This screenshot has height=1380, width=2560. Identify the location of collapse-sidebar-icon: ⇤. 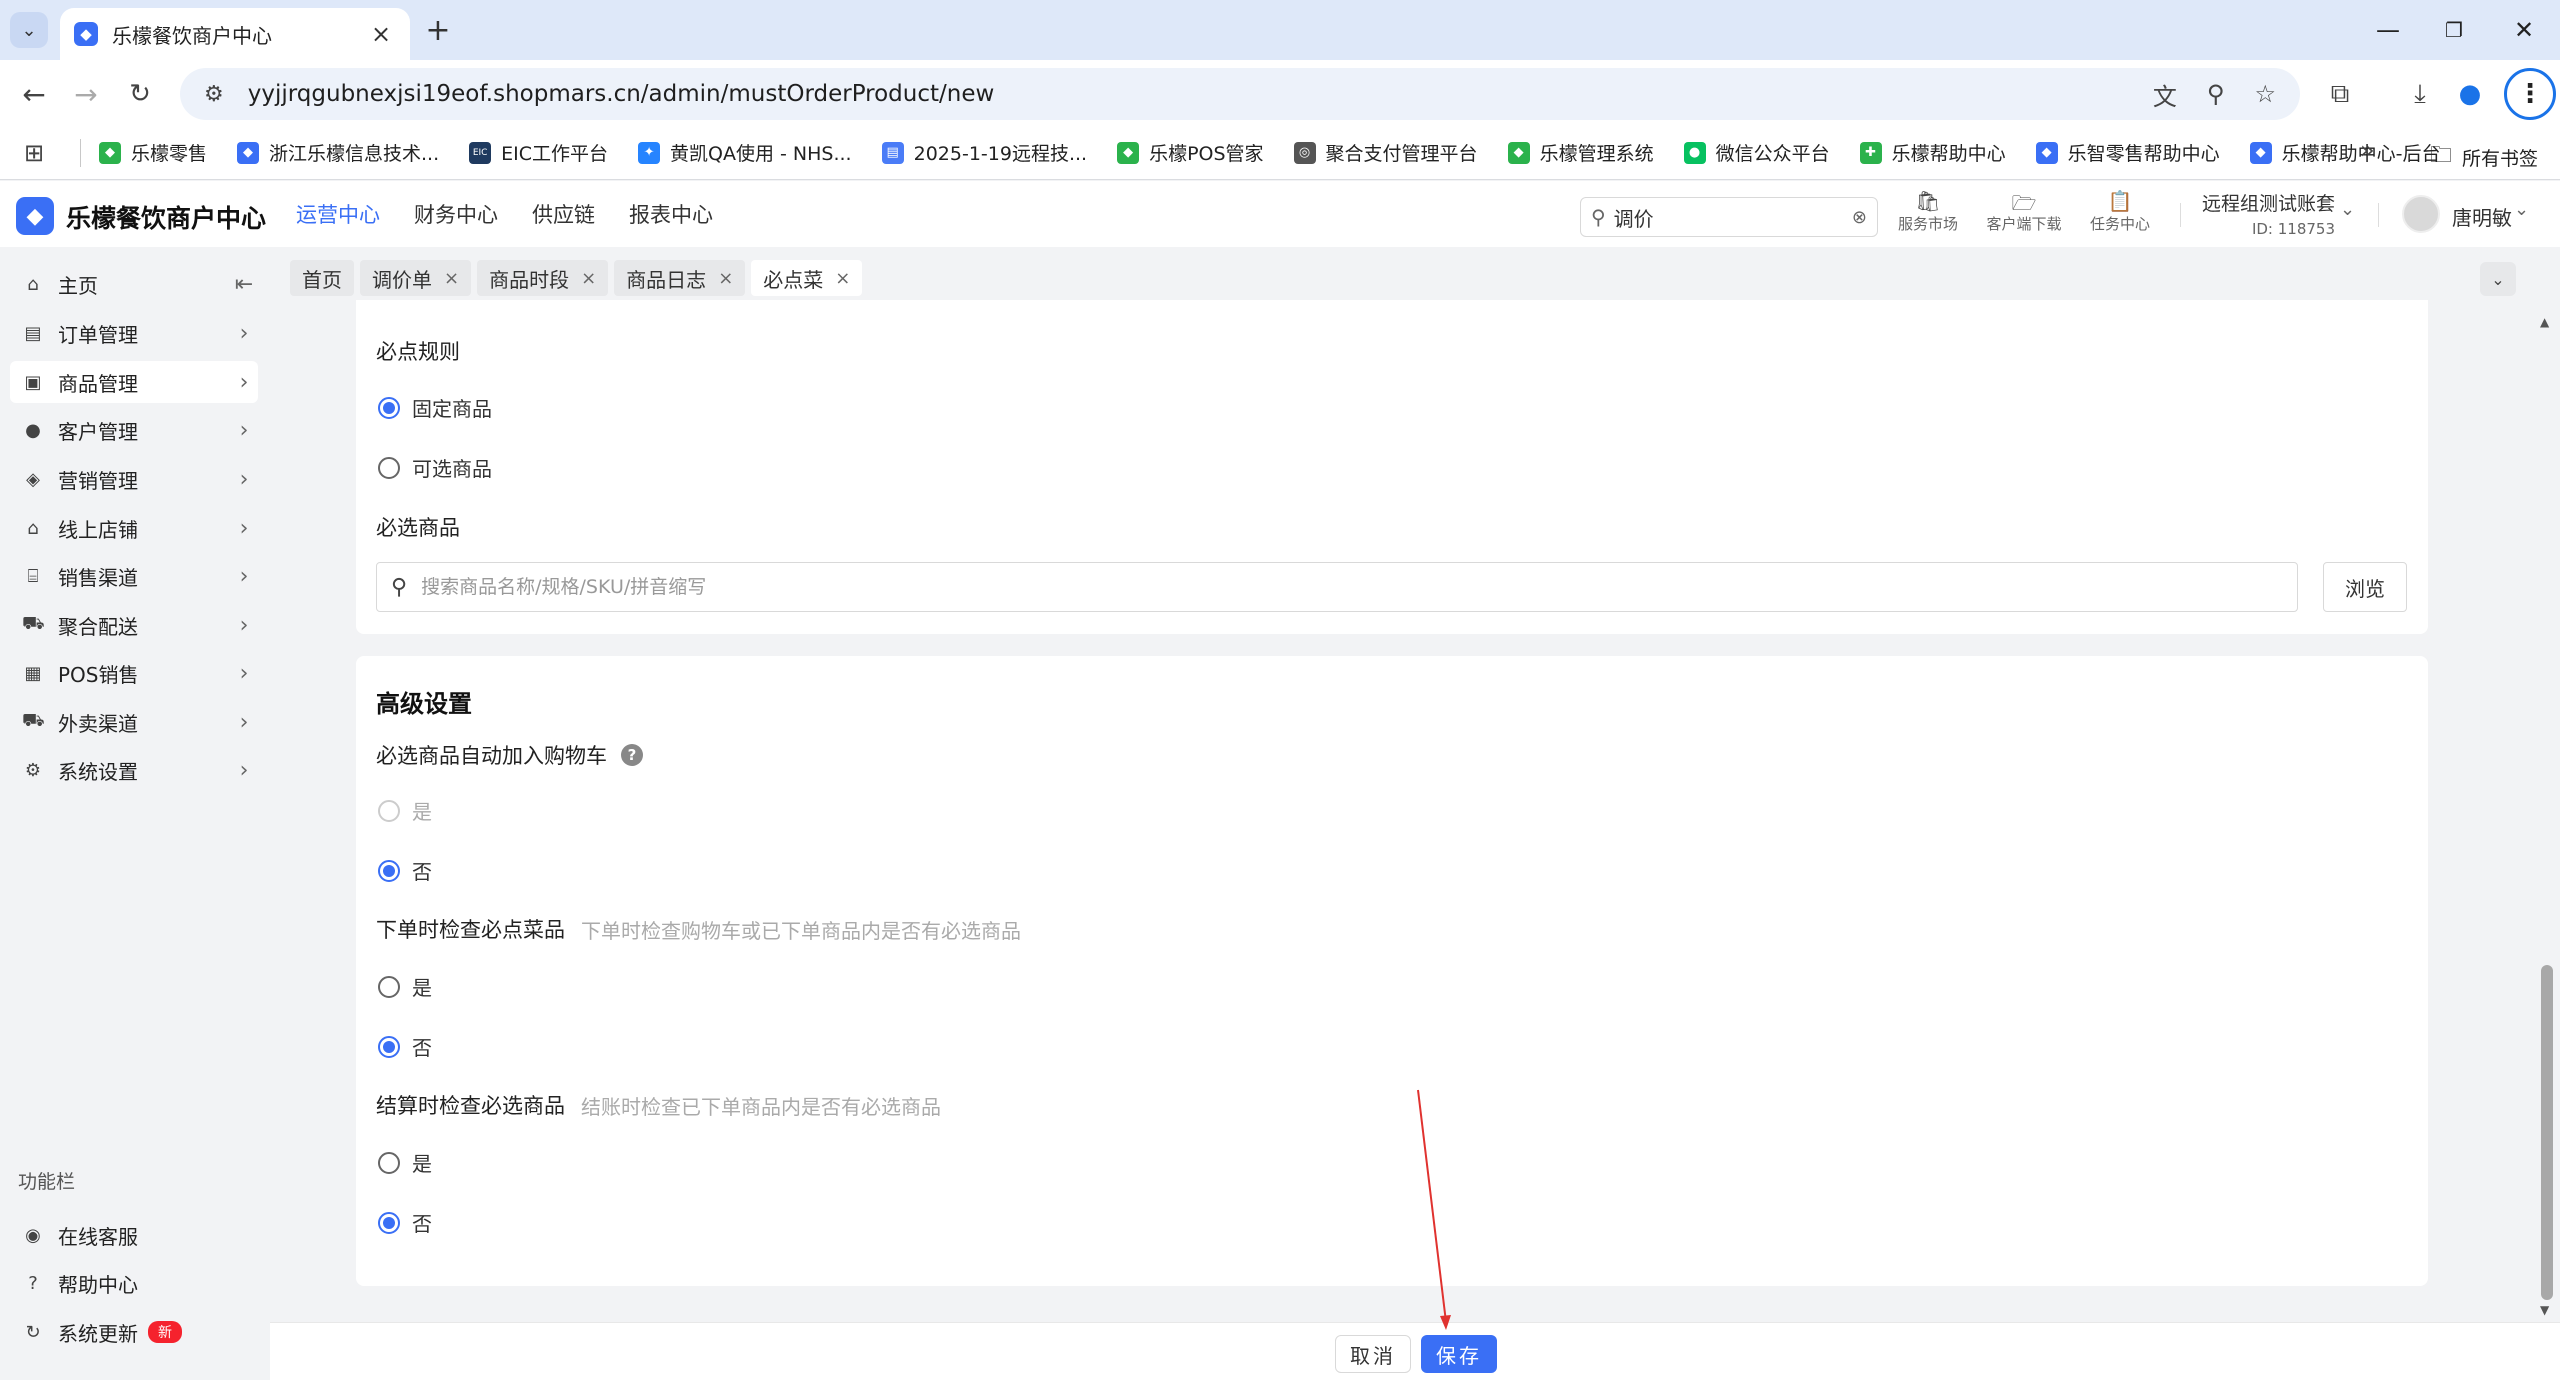
(244, 284).